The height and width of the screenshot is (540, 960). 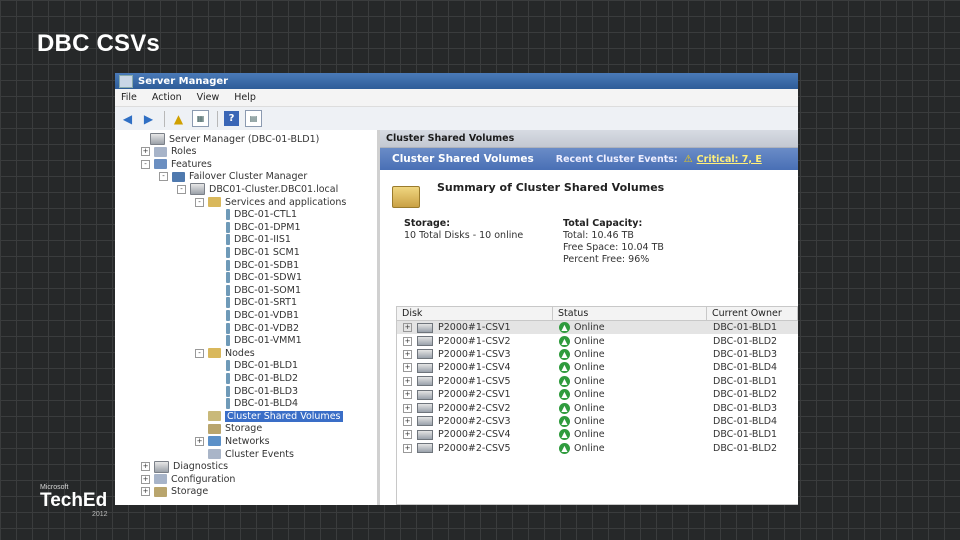 I want to click on column-disk: Disk, so click(x=475, y=313).